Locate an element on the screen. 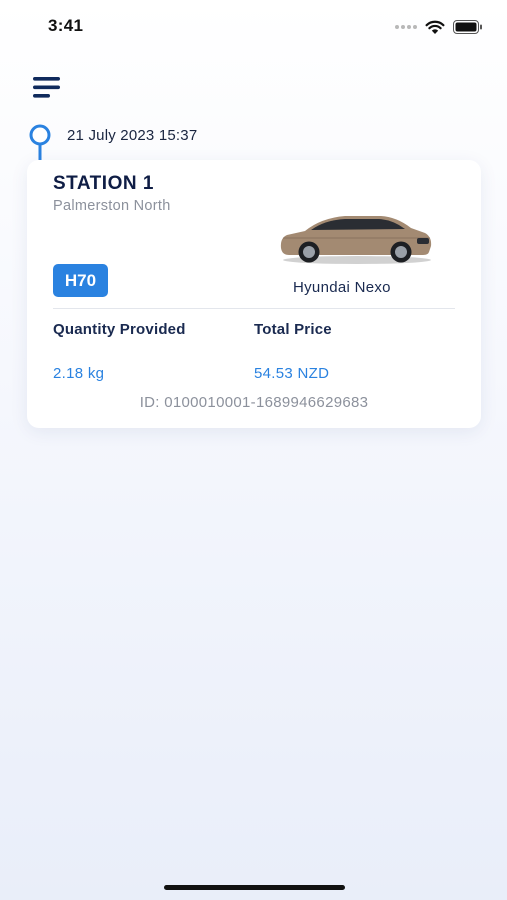 This screenshot has height=900, width=507. status-icons is located at coordinates (439, 27).